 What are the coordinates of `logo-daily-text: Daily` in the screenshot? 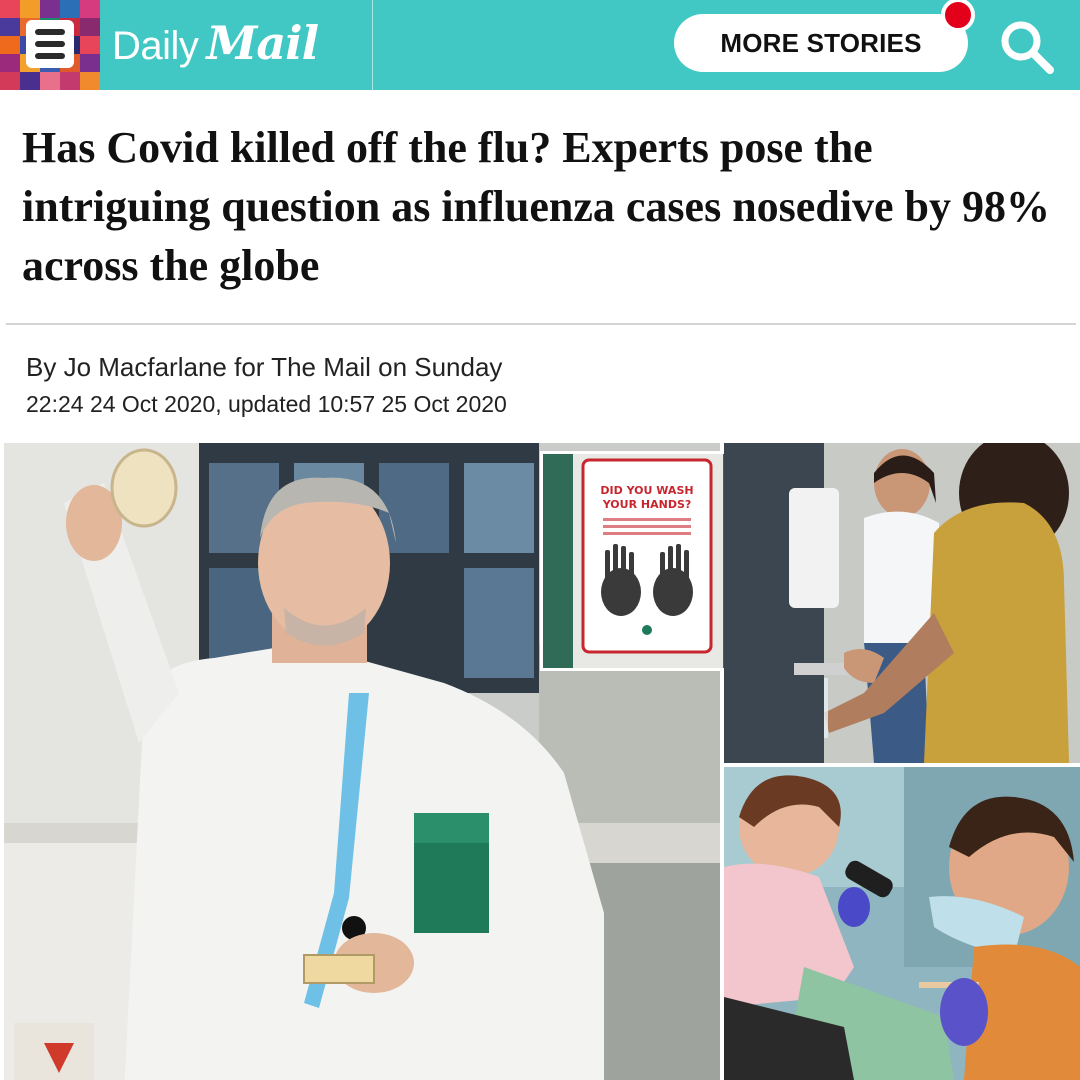 It's located at (155, 46).